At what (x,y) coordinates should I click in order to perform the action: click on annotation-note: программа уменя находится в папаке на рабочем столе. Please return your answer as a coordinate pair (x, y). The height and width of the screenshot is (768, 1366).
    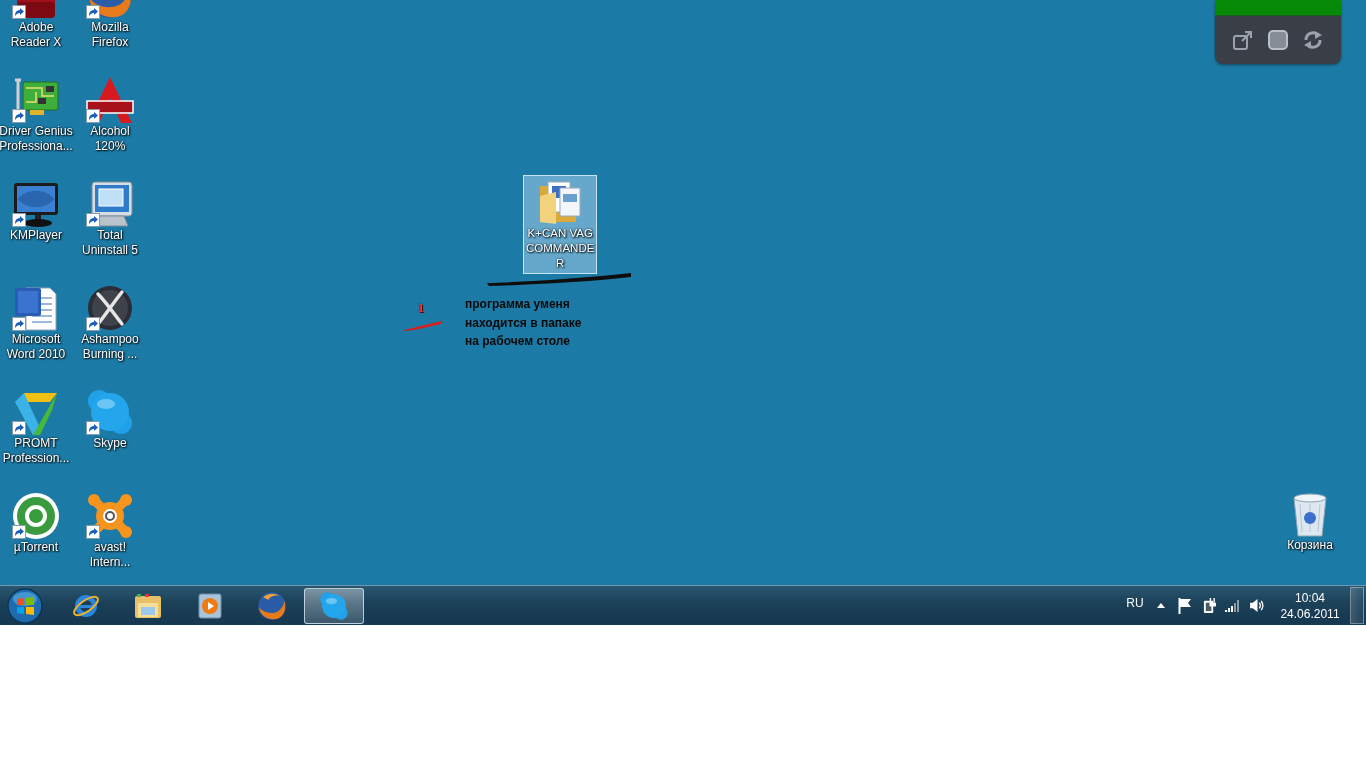
    Looking at the image, I should click on (523, 323).